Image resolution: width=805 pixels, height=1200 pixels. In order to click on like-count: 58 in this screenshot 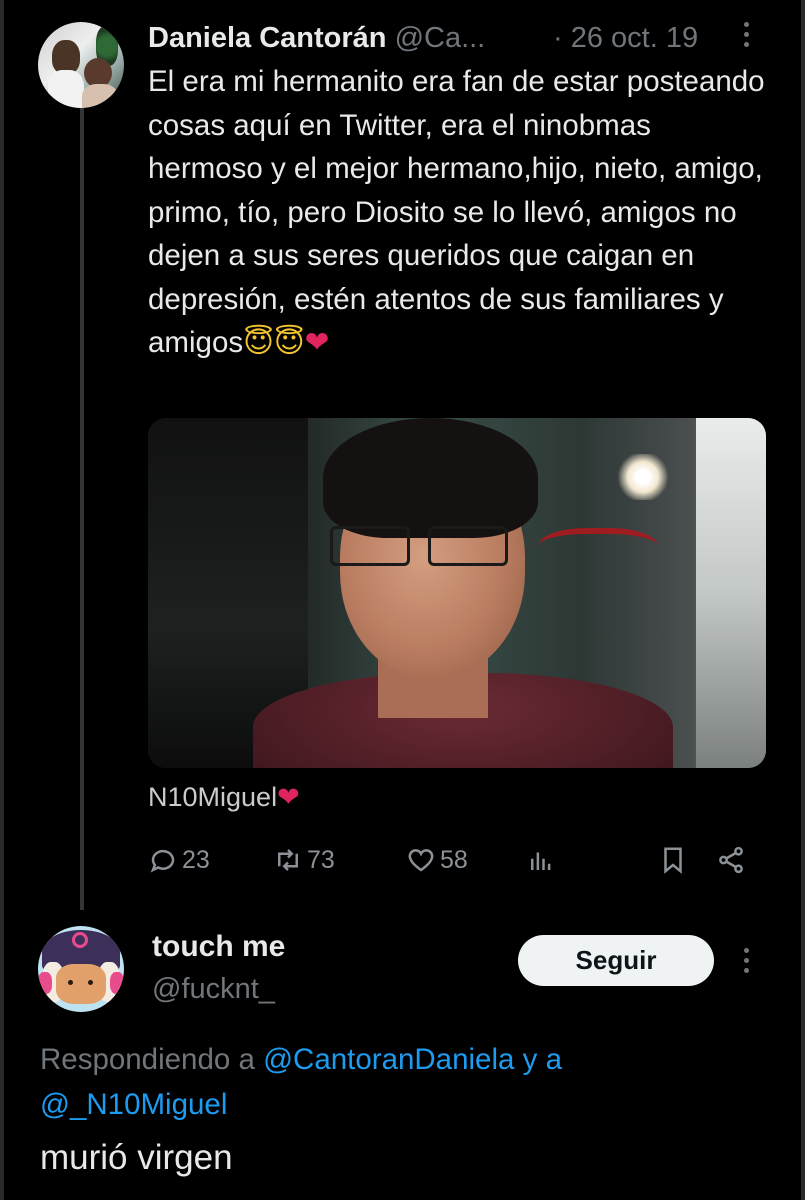, I will do `click(454, 859)`.